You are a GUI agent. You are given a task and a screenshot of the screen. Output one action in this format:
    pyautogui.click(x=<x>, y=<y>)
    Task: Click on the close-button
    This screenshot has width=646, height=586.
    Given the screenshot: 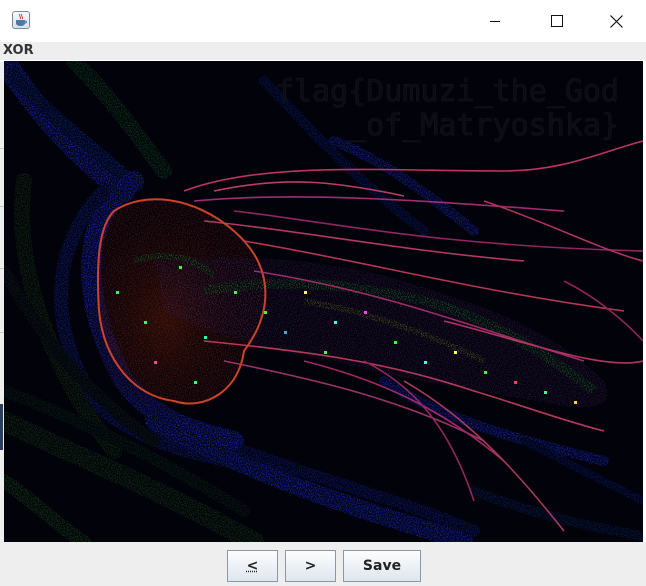 What is the action you would take?
    pyautogui.click(x=616, y=21)
    